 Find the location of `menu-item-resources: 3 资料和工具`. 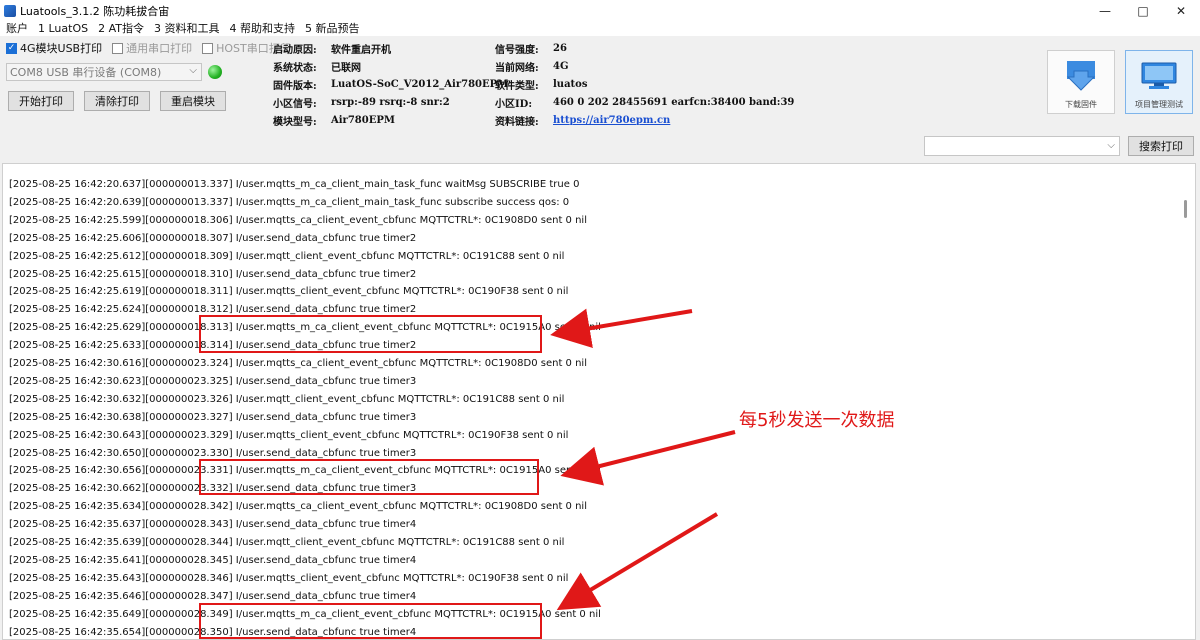

menu-item-resources: 3 资料和工具 is located at coordinates (187, 28).